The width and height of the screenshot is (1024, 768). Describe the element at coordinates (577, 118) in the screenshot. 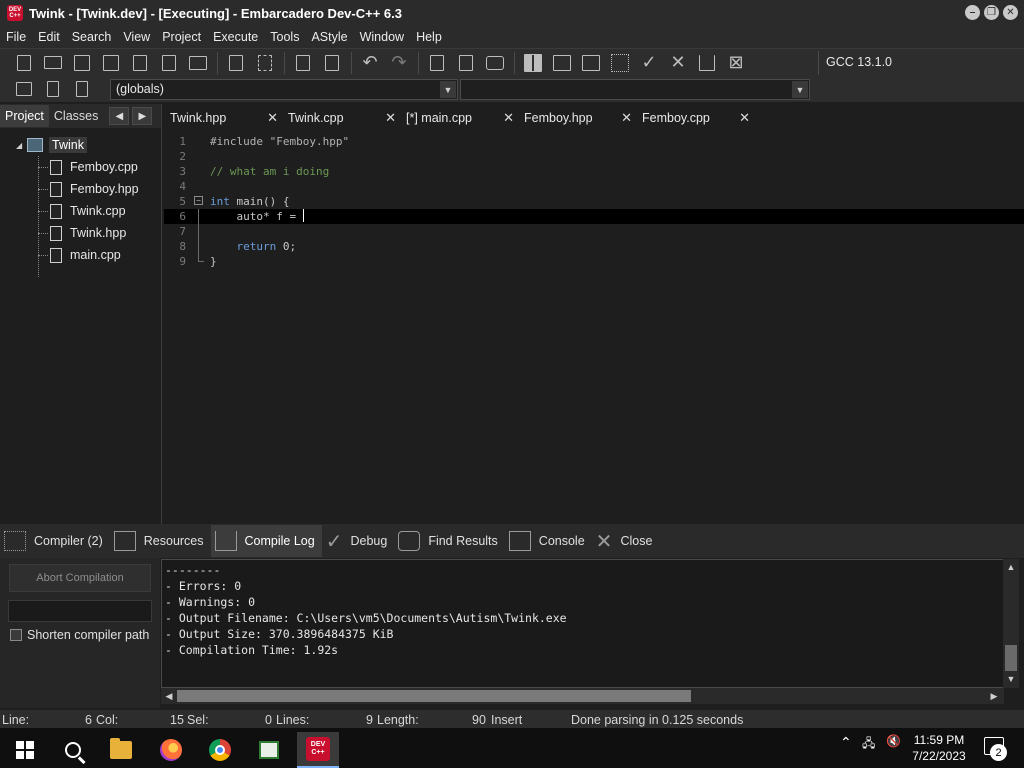

I see `tab-femboy-hpp: Femboy.hpp ✕` at that location.